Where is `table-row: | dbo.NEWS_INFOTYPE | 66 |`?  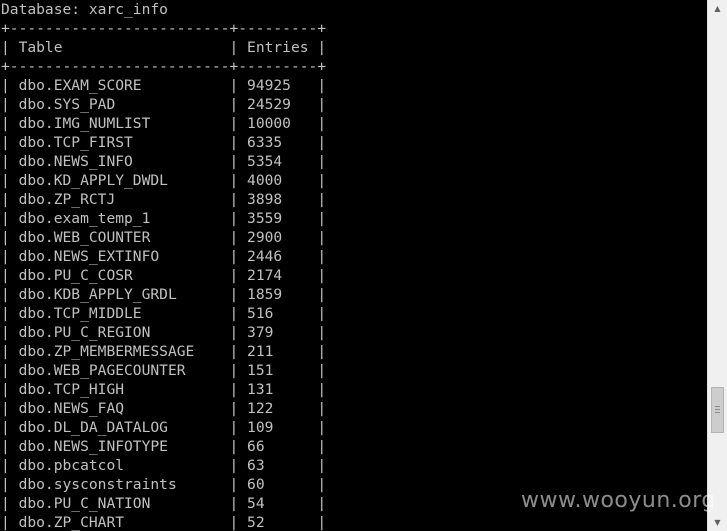 table-row: | dbo.NEWS_INFOTYPE | 66 | is located at coordinates (164, 446).